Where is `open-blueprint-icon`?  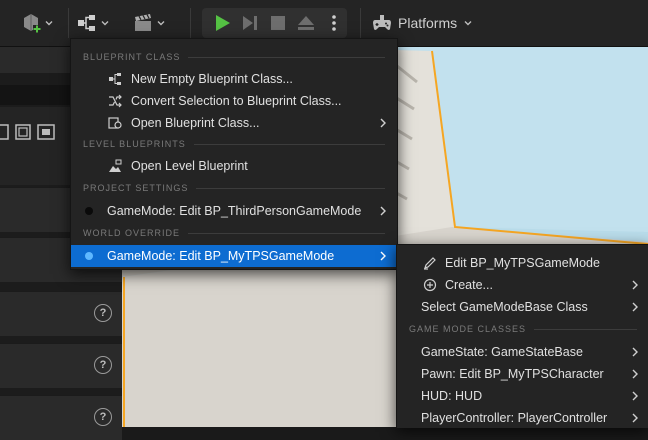
open-blueprint-icon is located at coordinates (115, 123).